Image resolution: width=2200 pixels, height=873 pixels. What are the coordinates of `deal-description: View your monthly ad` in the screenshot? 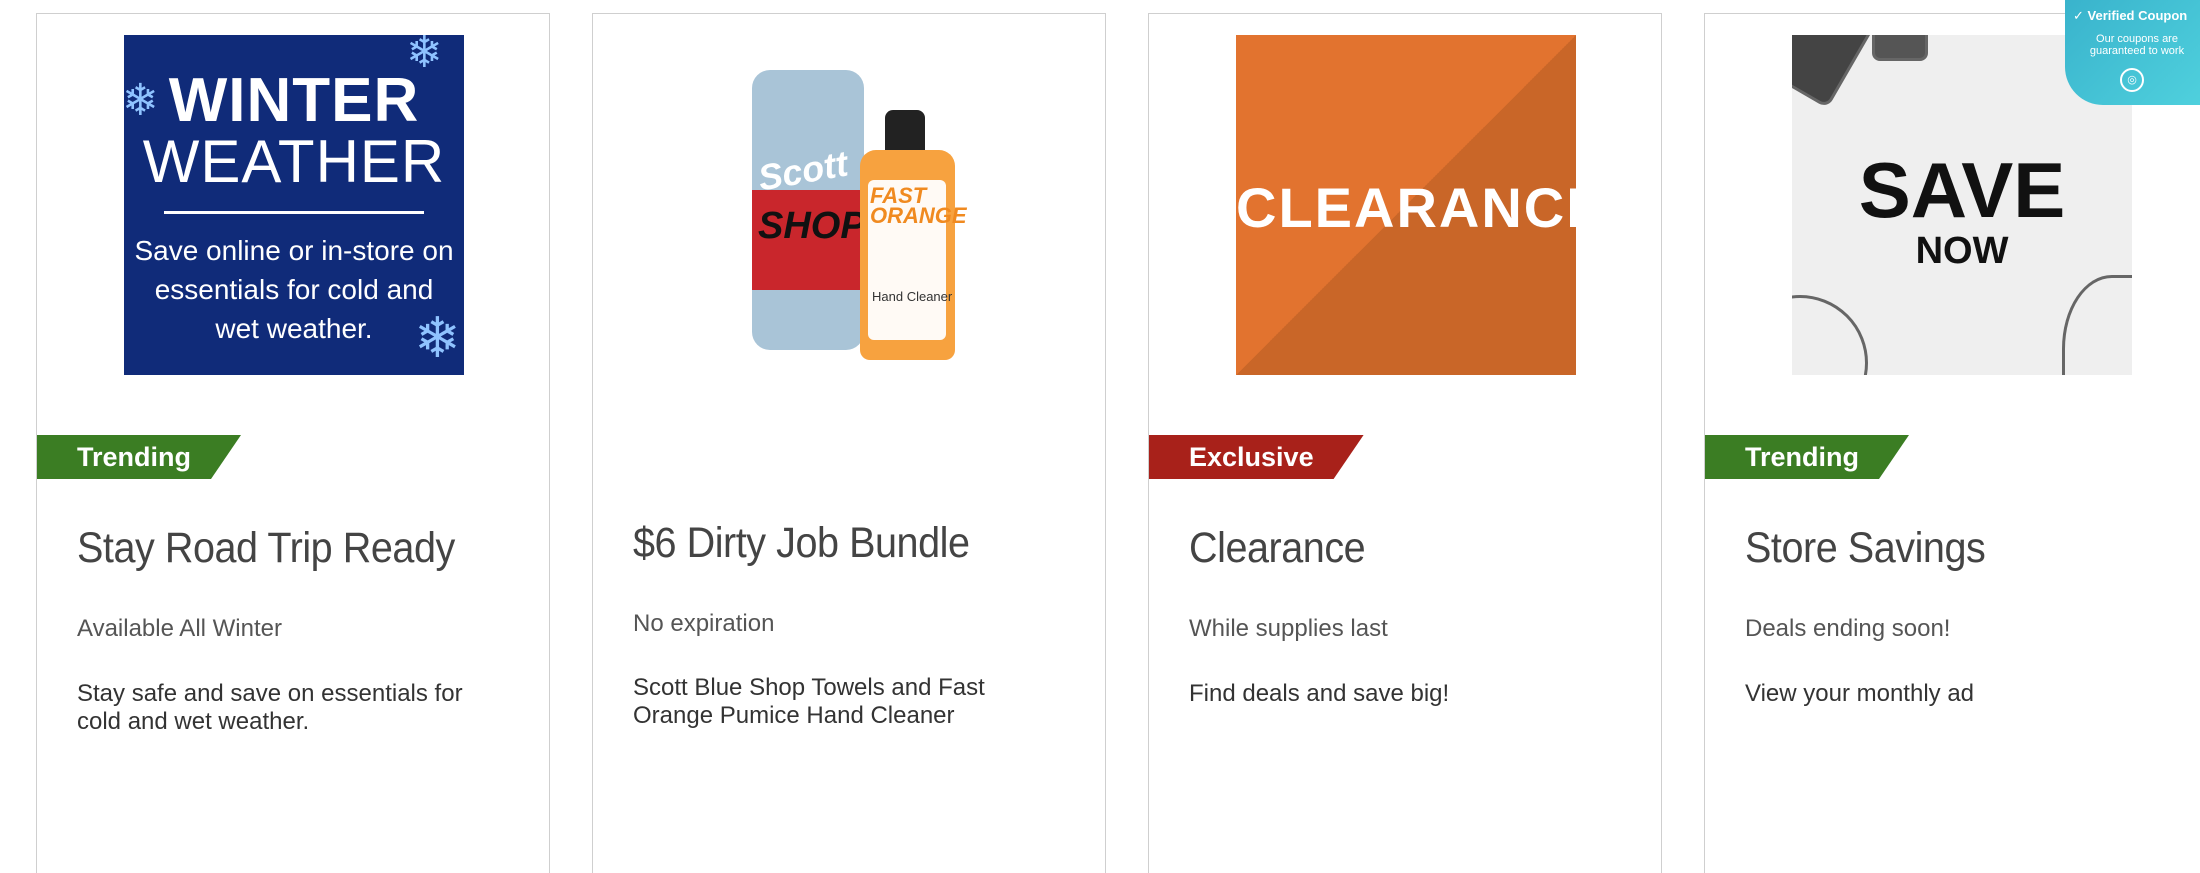 It's located at (1860, 693).